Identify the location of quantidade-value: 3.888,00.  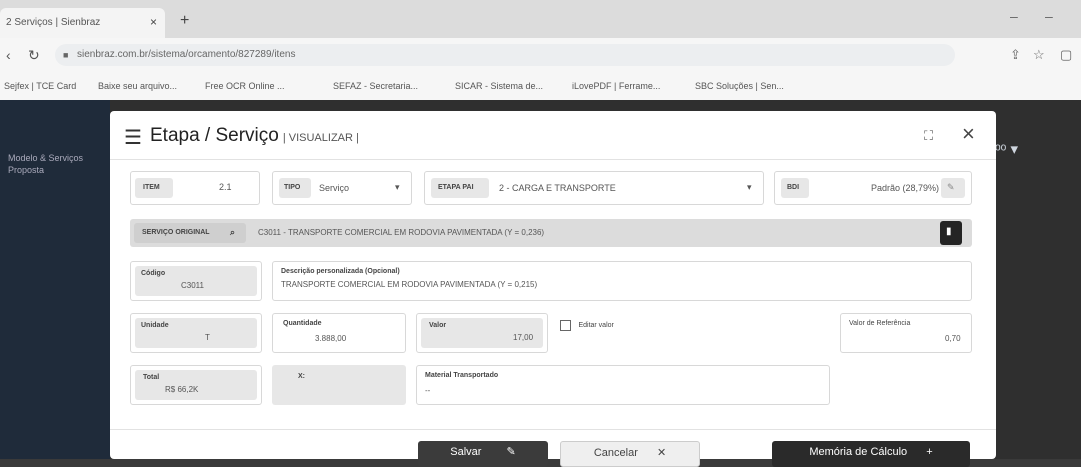
(331, 338).